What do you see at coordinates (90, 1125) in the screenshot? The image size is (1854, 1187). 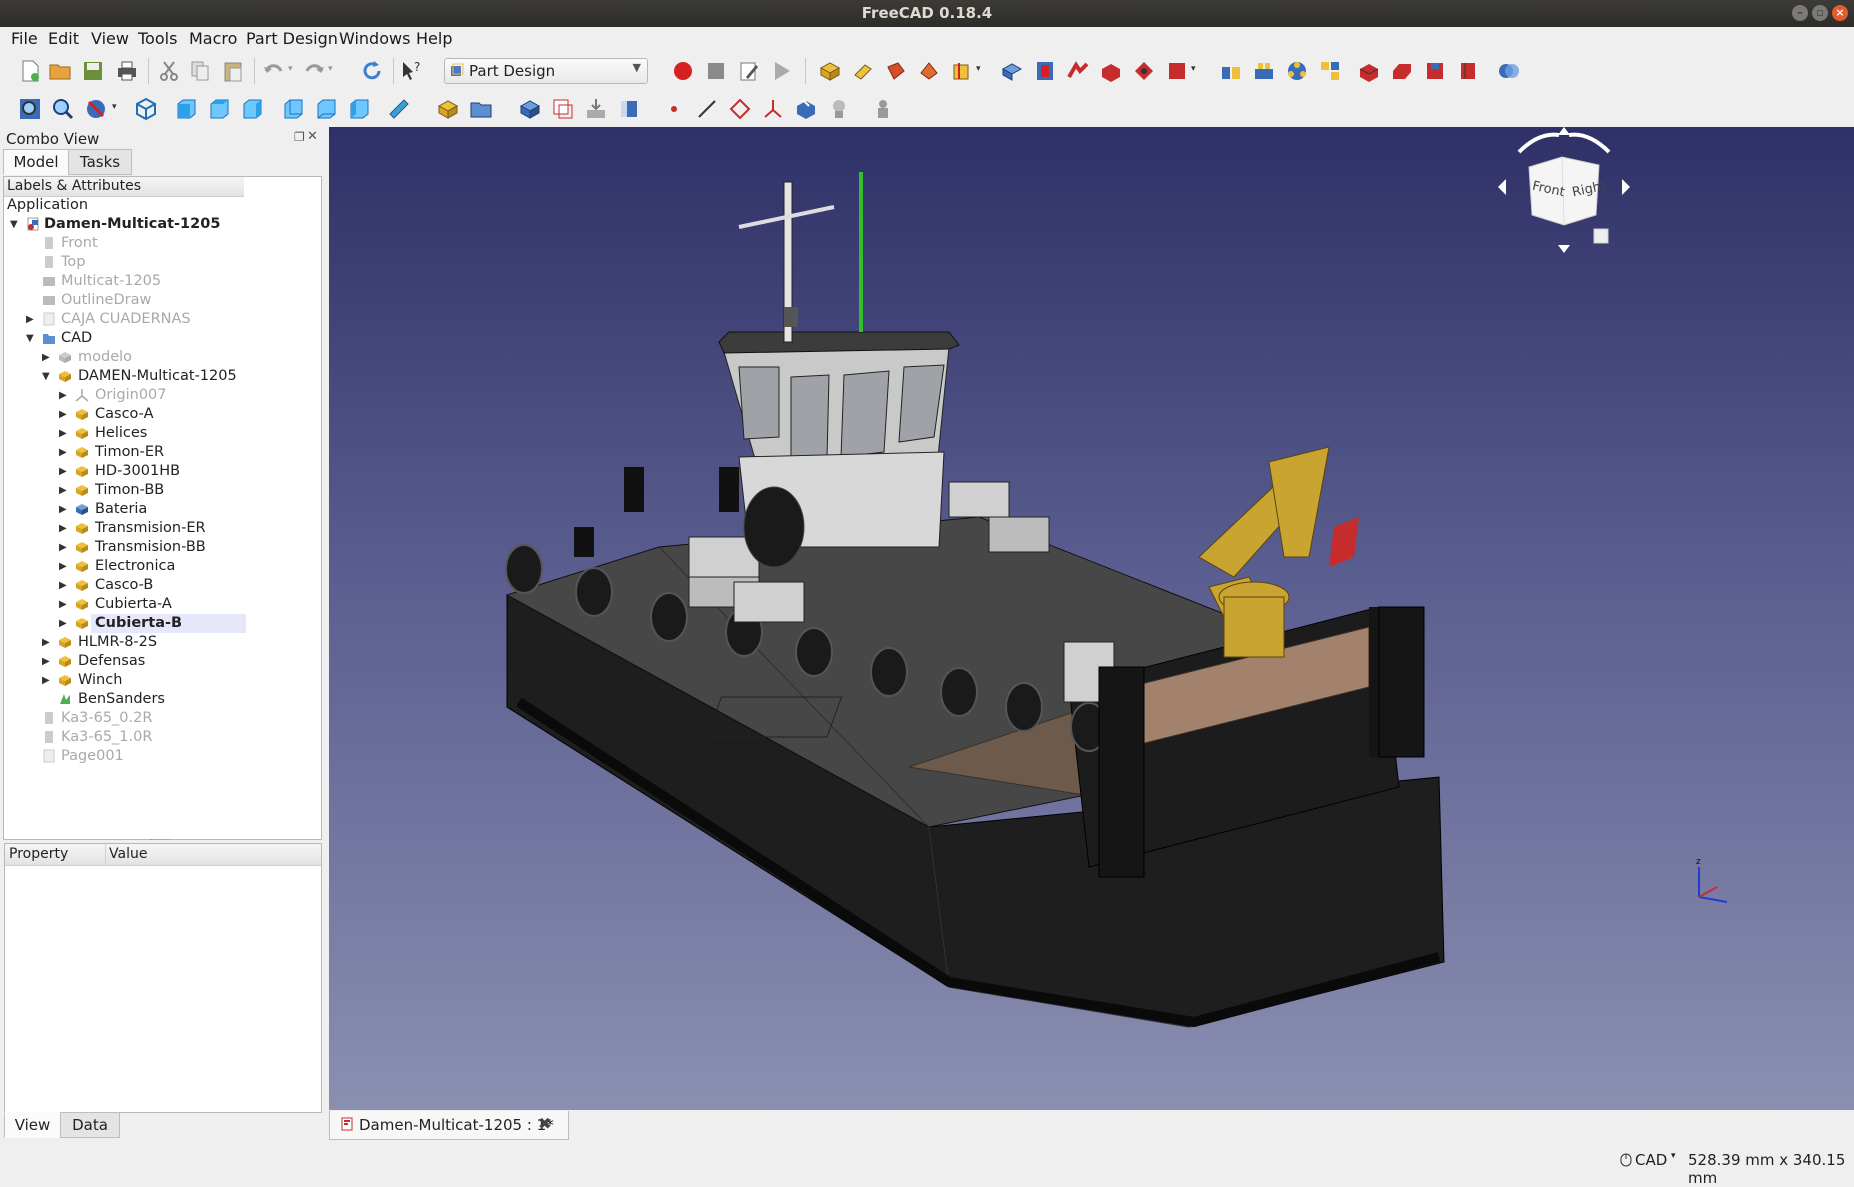 I see `tab-data: Data` at bounding box center [90, 1125].